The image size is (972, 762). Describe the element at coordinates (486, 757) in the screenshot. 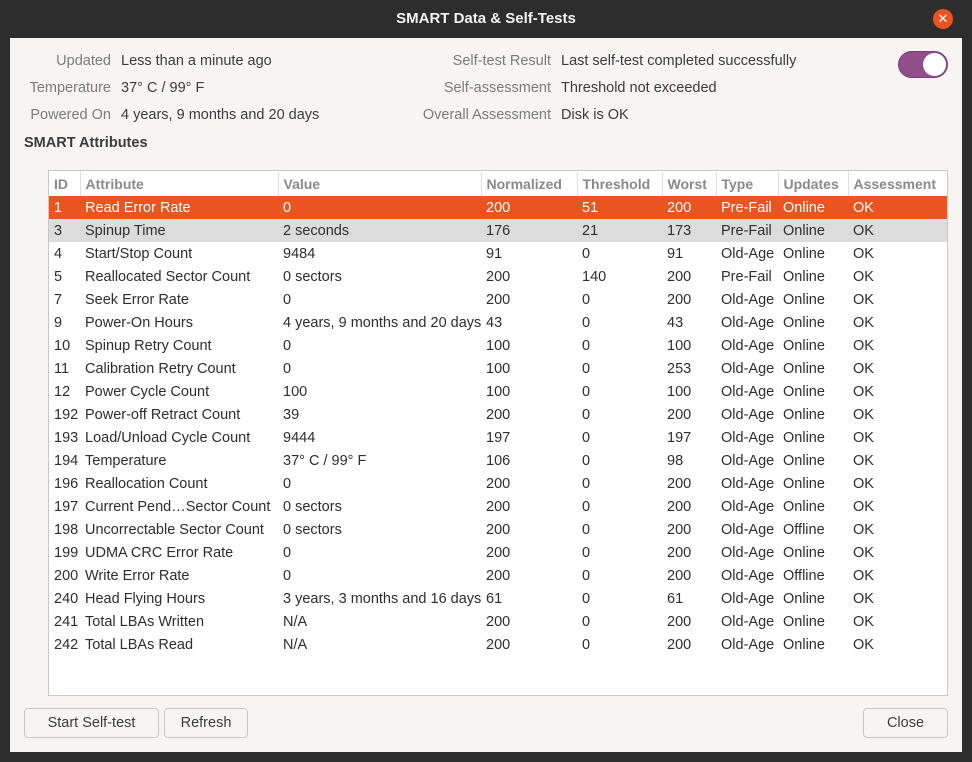

I see `window-frame-bottom` at that location.